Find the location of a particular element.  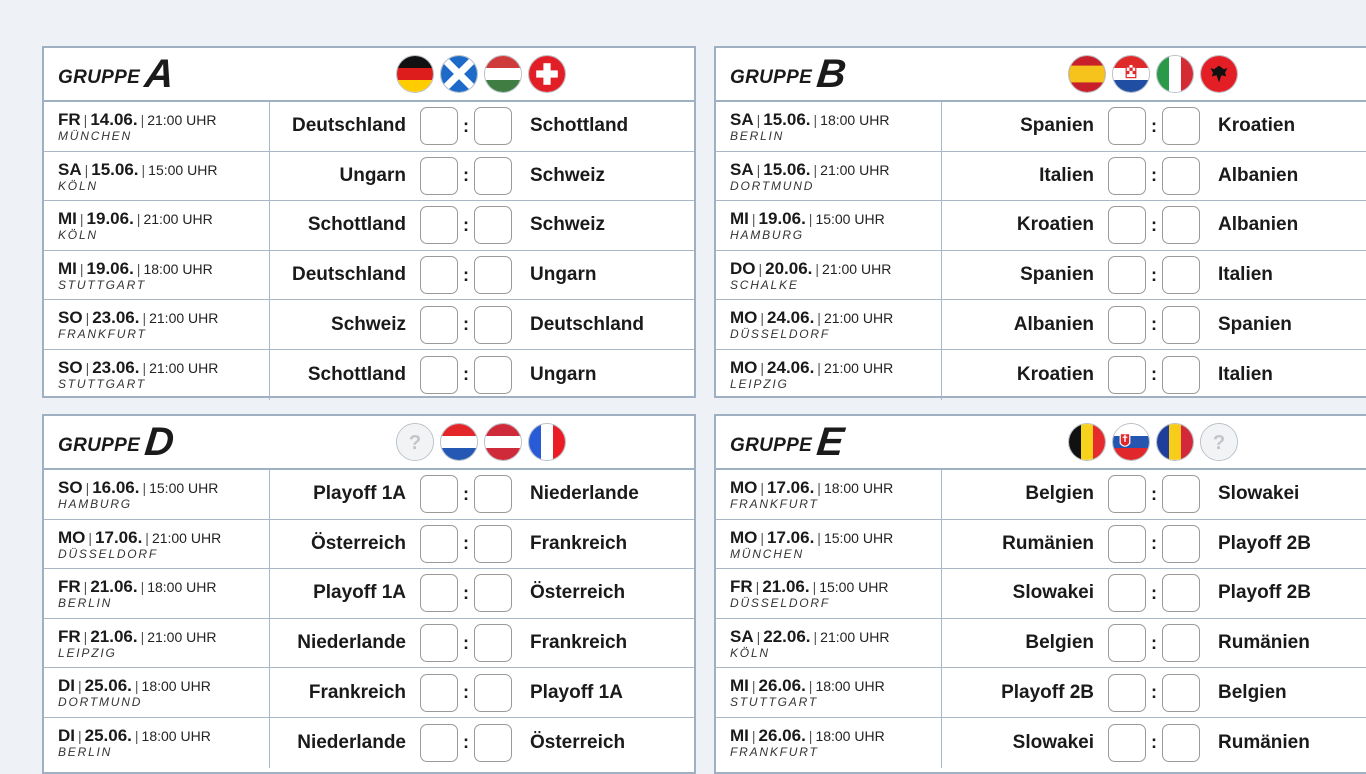

match-info: MO | 17.06. | 18:00 UHR Frankfurt is located at coordinates (829, 494).